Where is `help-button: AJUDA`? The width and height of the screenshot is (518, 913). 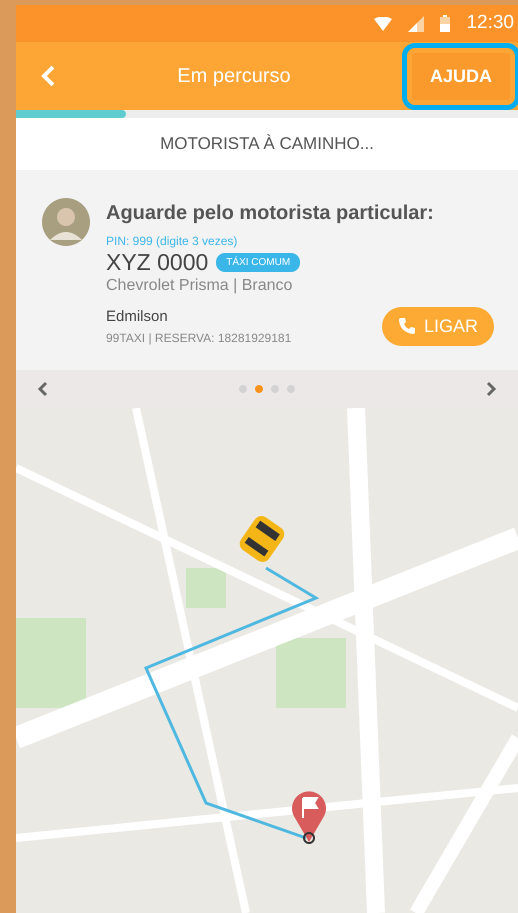 help-button: AJUDA is located at coordinates (461, 76).